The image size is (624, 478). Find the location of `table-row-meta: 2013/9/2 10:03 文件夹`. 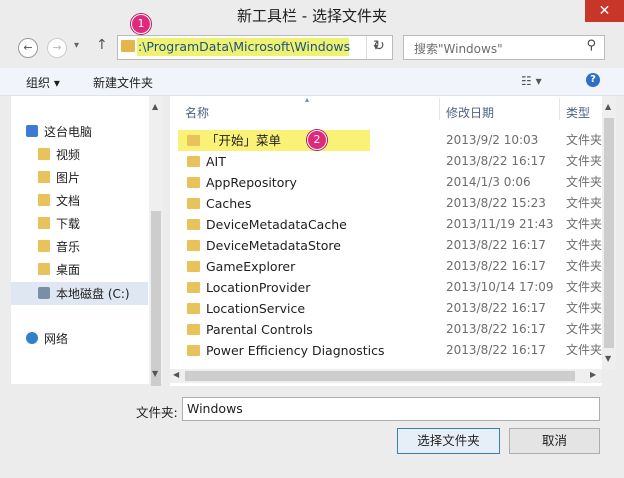

table-row-meta: 2013/9/2 10:03 文件夹 is located at coordinates (390, 140).